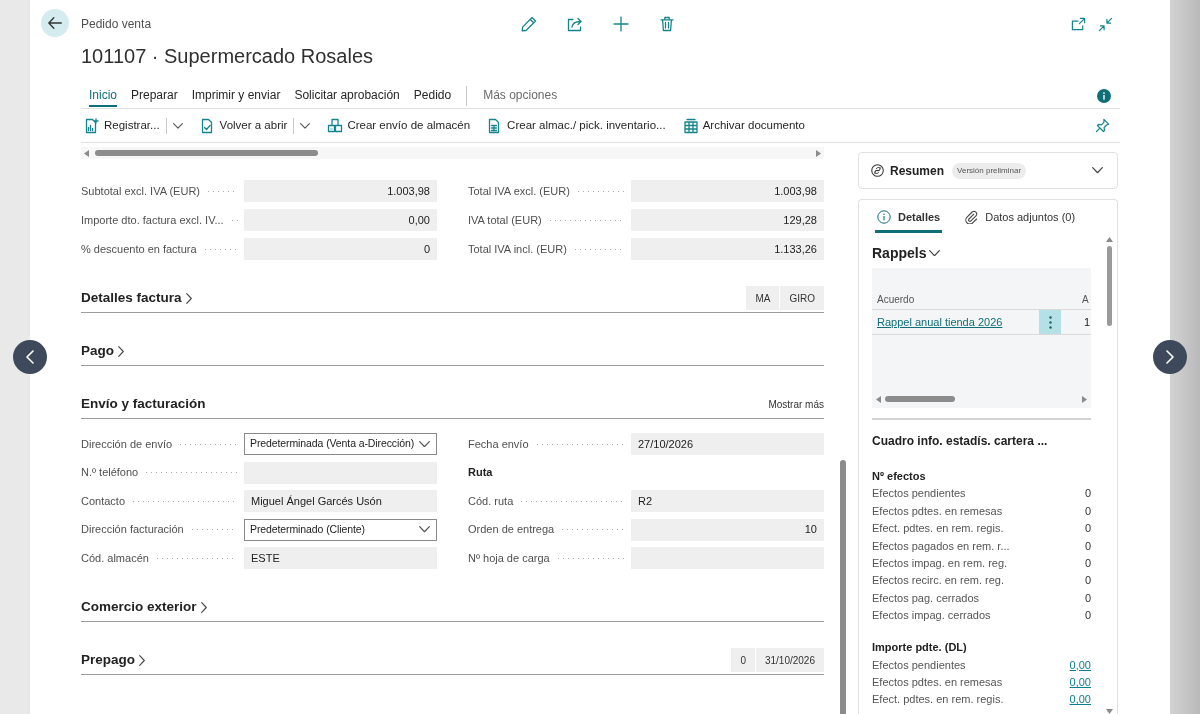 This screenshot has height=714, width=1200. What do you see at coordinates (745, 125) in the screenshot?
I see `toolbar-button: Archivar documento` at bounding box center [745, 125].